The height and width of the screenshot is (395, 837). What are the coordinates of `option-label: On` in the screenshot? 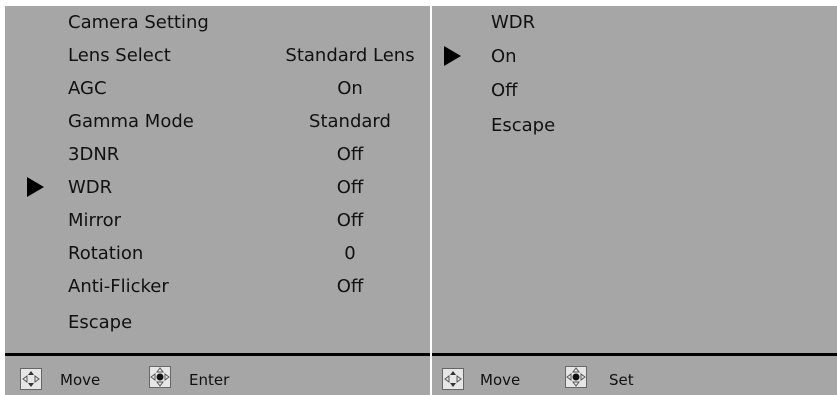 It's located at (504, 56).